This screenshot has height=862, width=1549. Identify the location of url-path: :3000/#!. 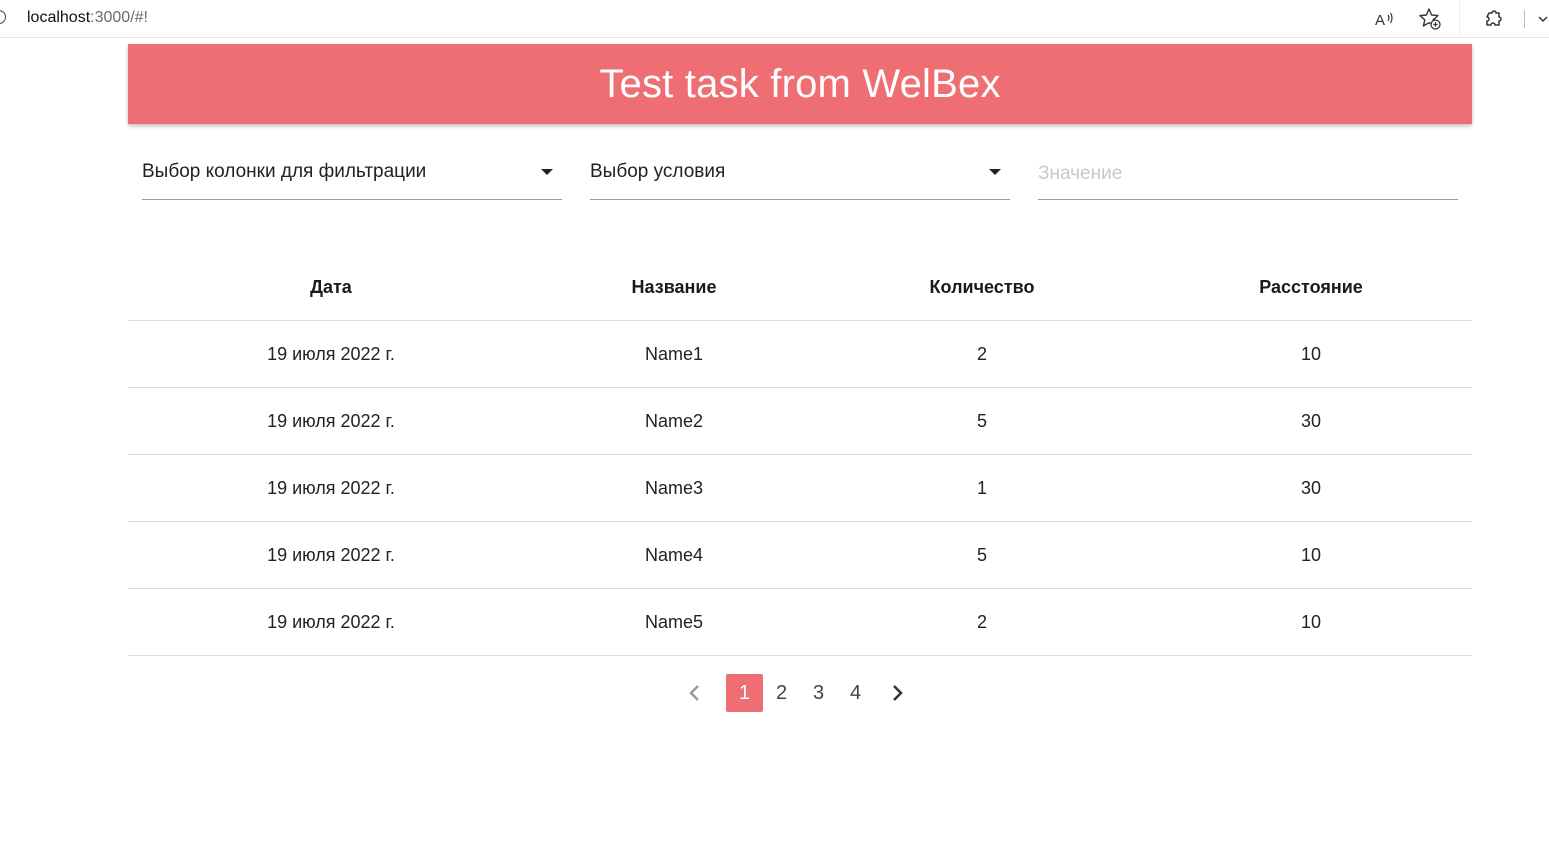
(119, 17).